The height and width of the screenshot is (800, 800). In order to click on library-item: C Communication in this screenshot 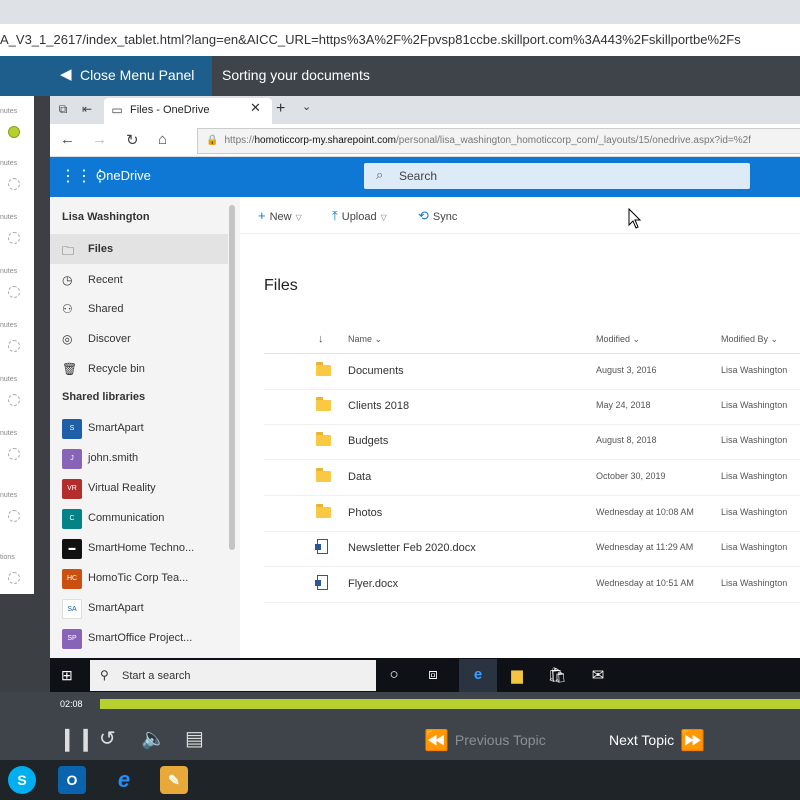, I will do `click(139, 518)`.